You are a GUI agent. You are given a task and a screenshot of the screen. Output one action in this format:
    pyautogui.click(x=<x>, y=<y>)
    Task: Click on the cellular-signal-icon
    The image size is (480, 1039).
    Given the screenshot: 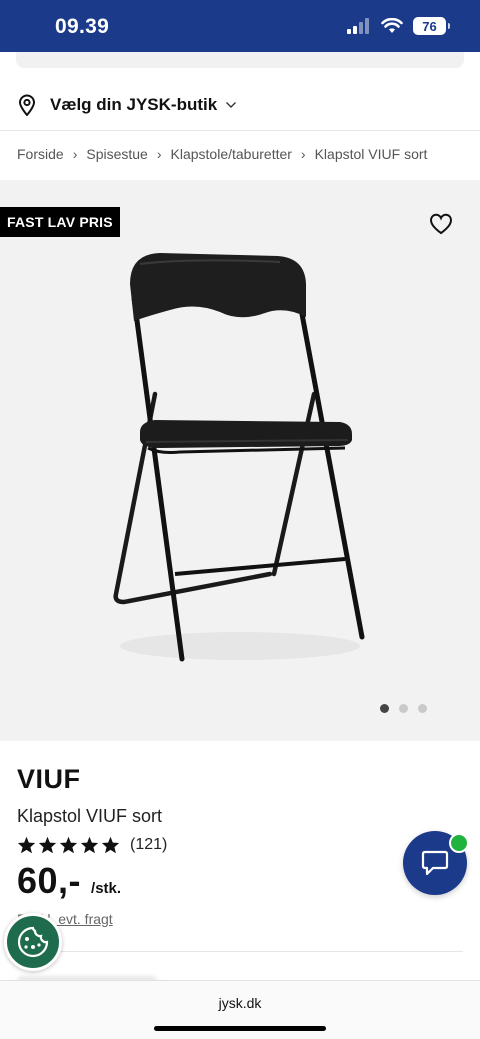 What is the action you would take?
    pyautogui.click(x=358, y=26)
    